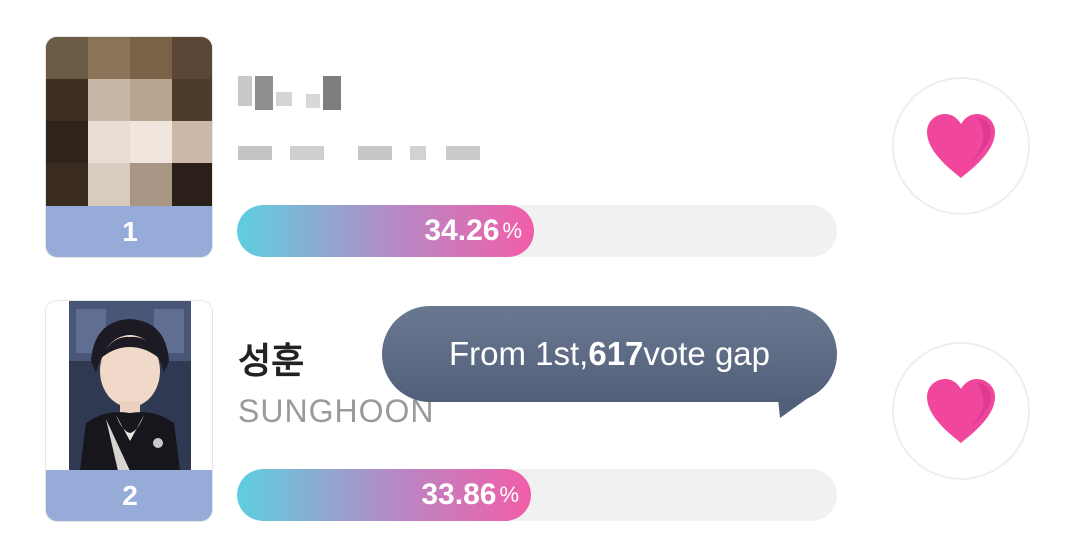 This screenshot has width=1080, height=555. I want to click on vote-share-fill: 34.26%, so click(385, 231).